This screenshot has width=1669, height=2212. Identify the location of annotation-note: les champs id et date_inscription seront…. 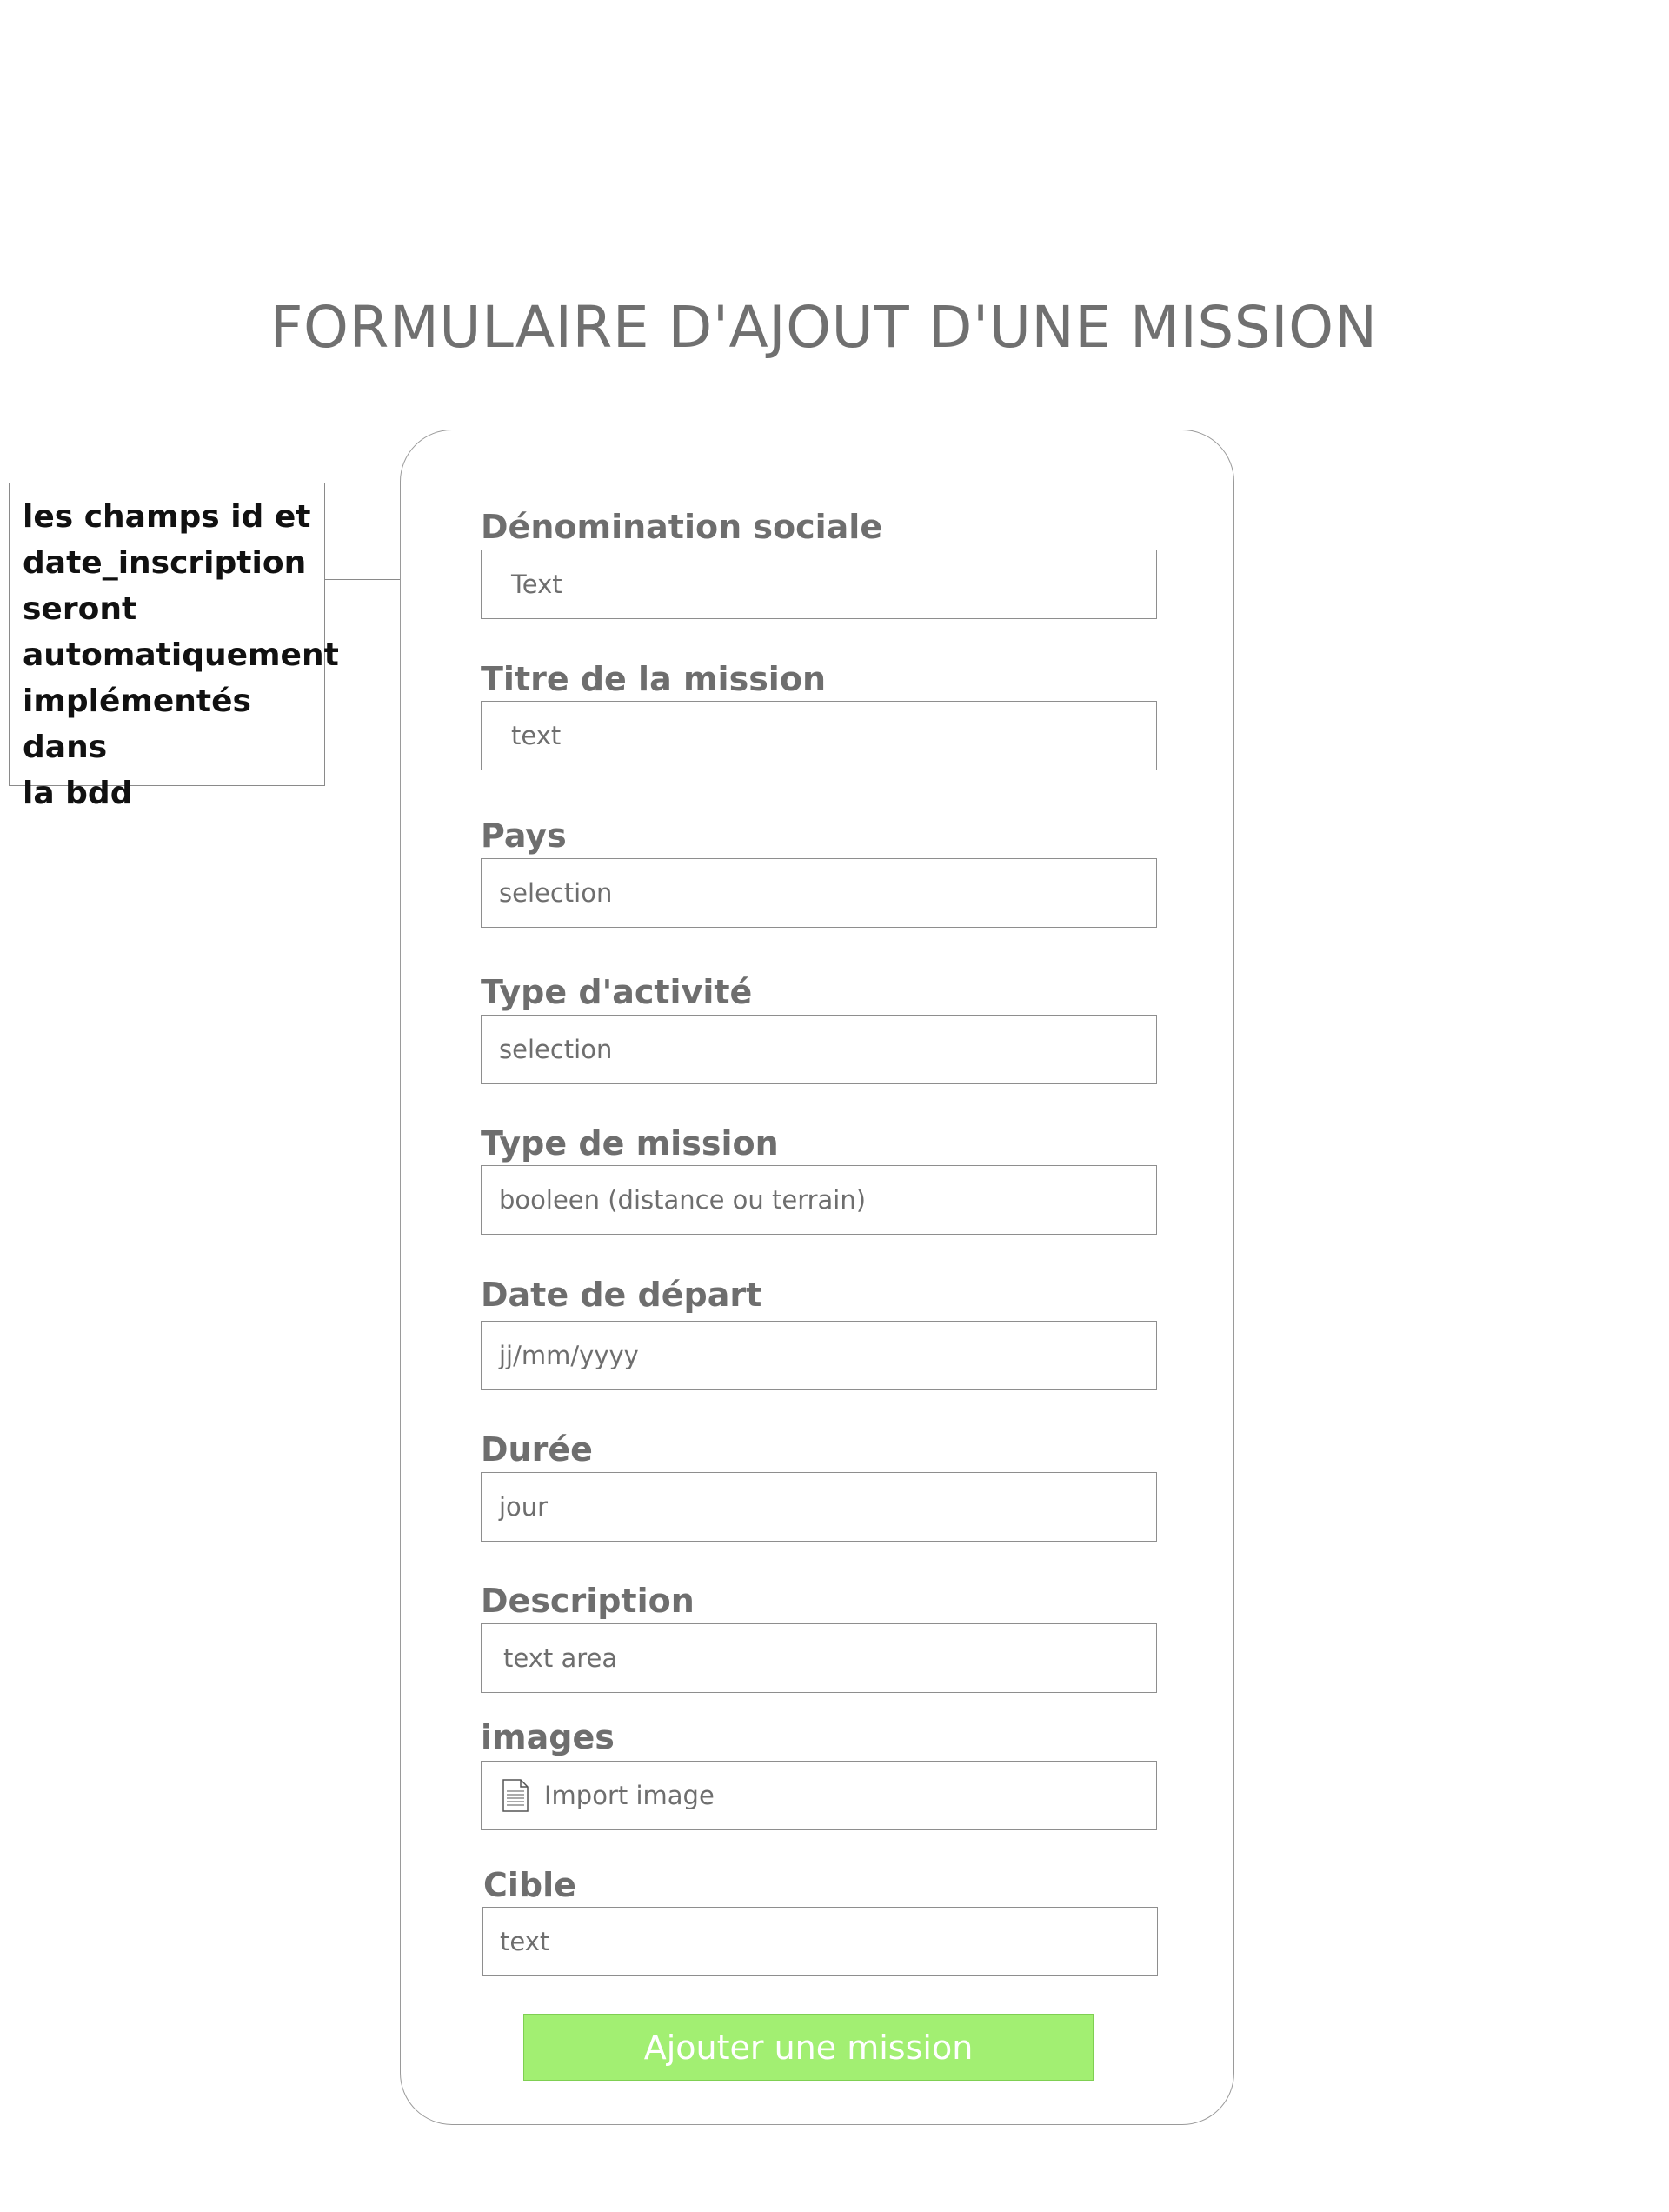
(174, 647).